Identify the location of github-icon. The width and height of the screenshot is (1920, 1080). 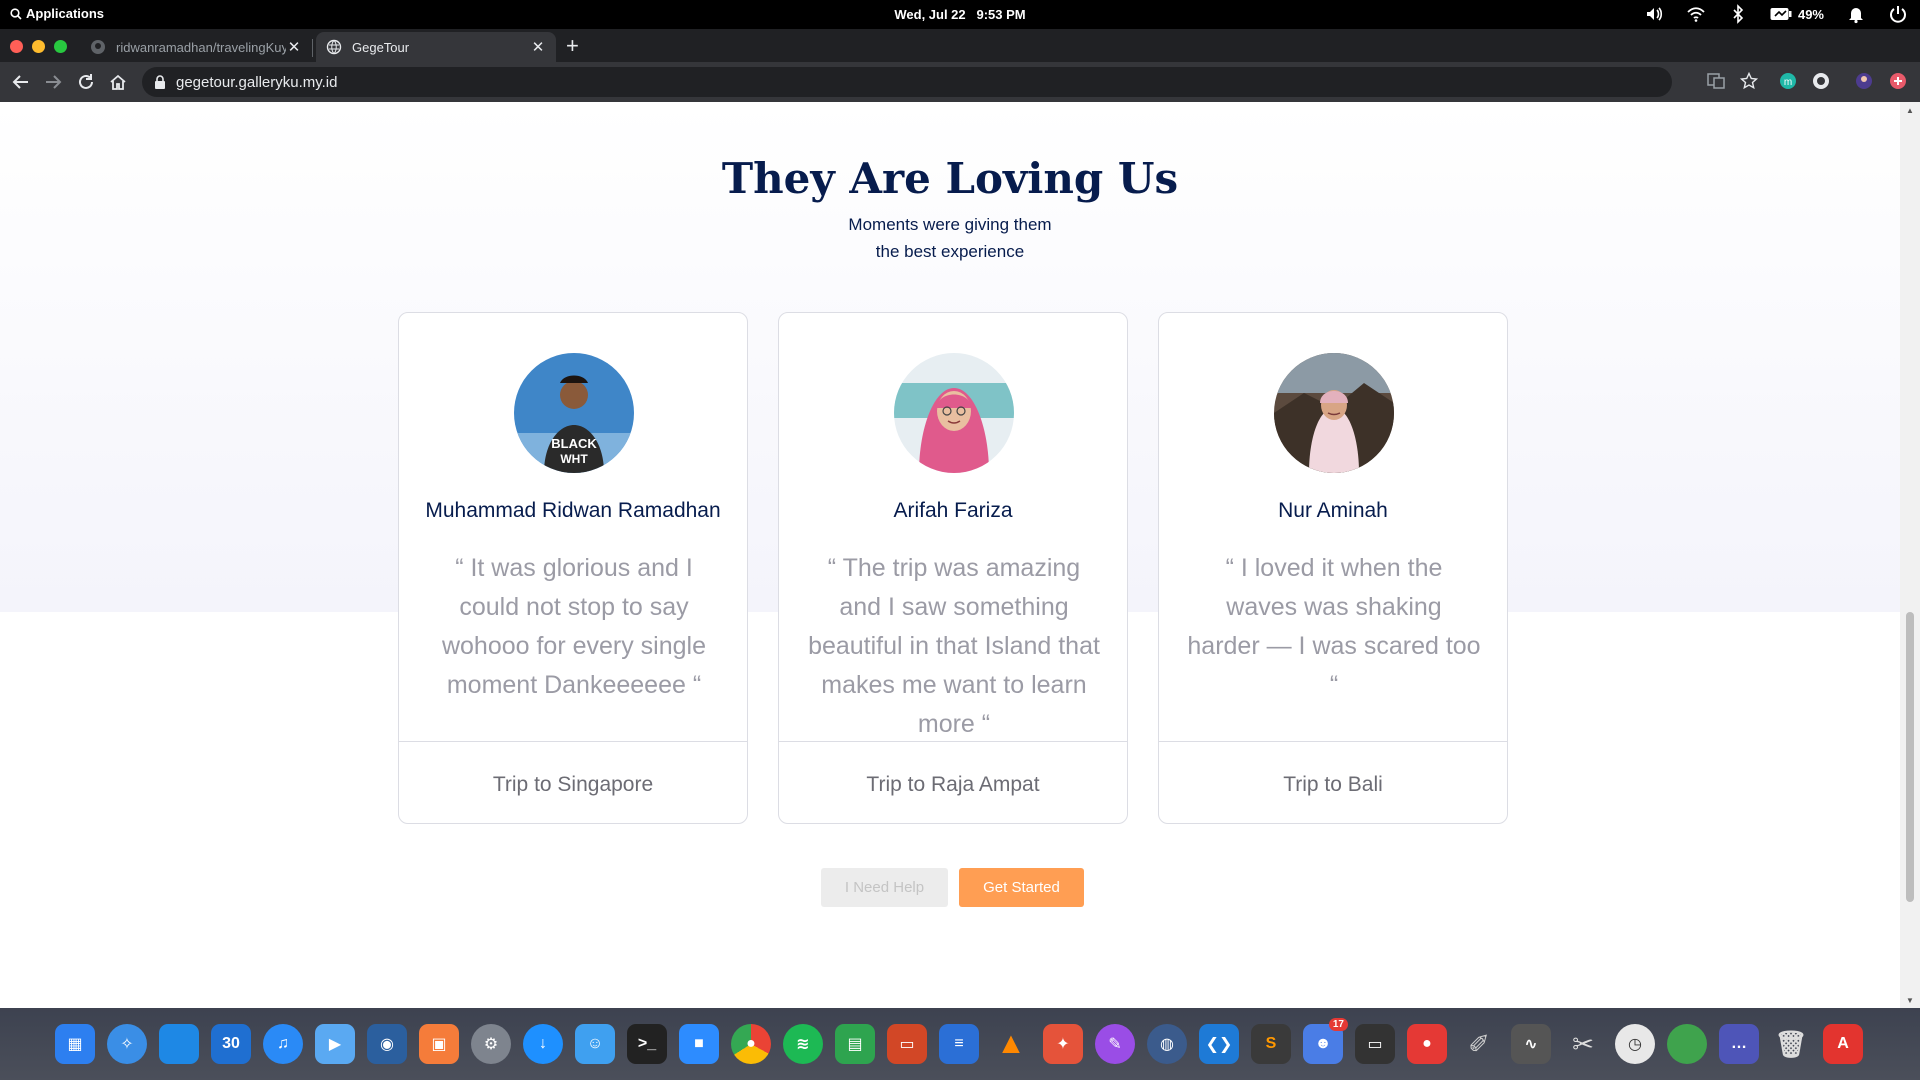
(98, 47).